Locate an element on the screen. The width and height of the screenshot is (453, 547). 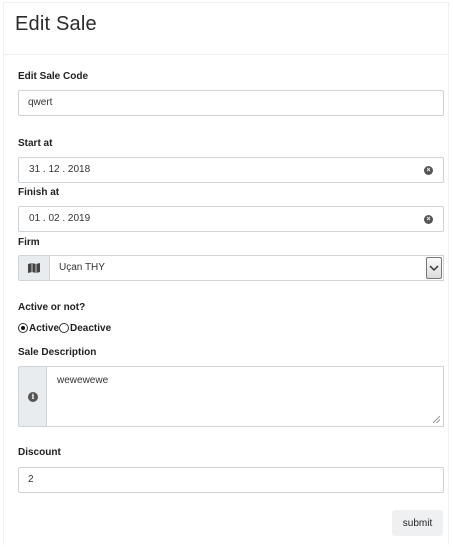
start-date-input: 31 . 12 . 2018 × is located at coordinates (231, 170).